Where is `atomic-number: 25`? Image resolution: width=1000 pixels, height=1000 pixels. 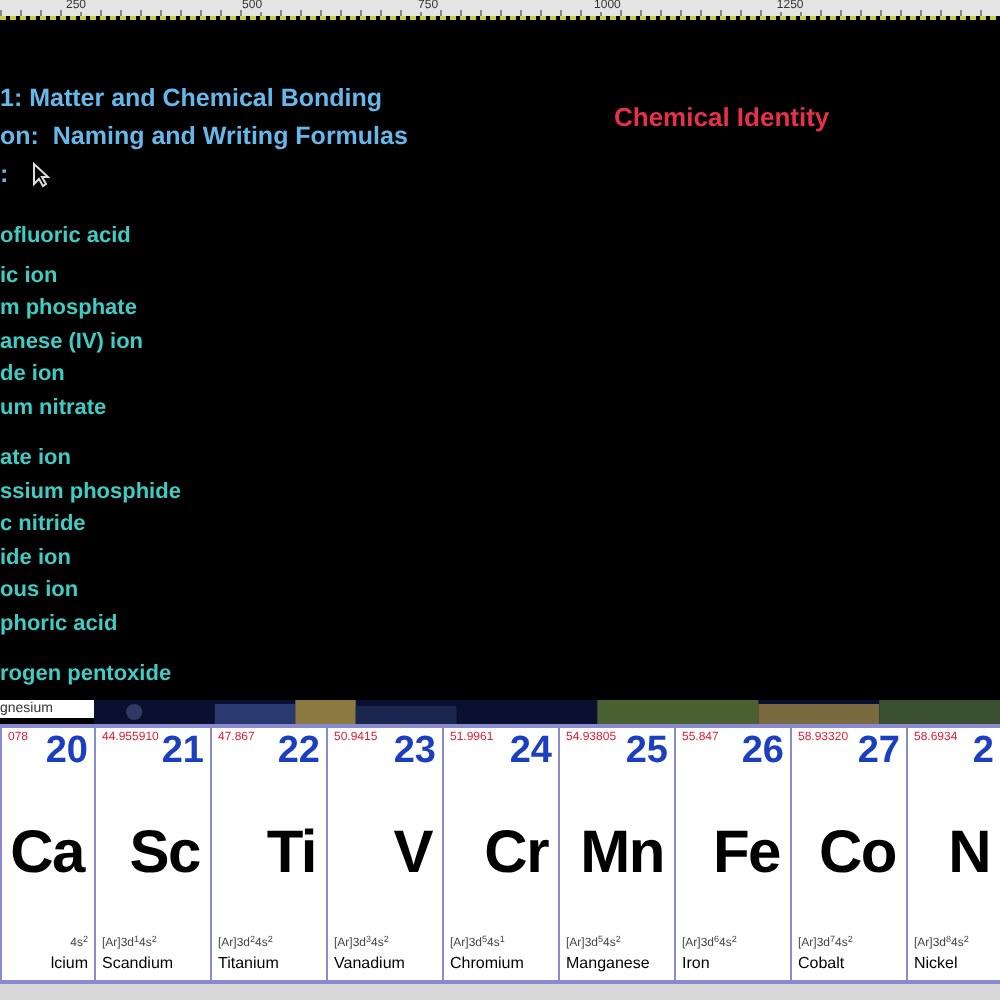
atomic-number: 25 is located at coordinates (646, 751).